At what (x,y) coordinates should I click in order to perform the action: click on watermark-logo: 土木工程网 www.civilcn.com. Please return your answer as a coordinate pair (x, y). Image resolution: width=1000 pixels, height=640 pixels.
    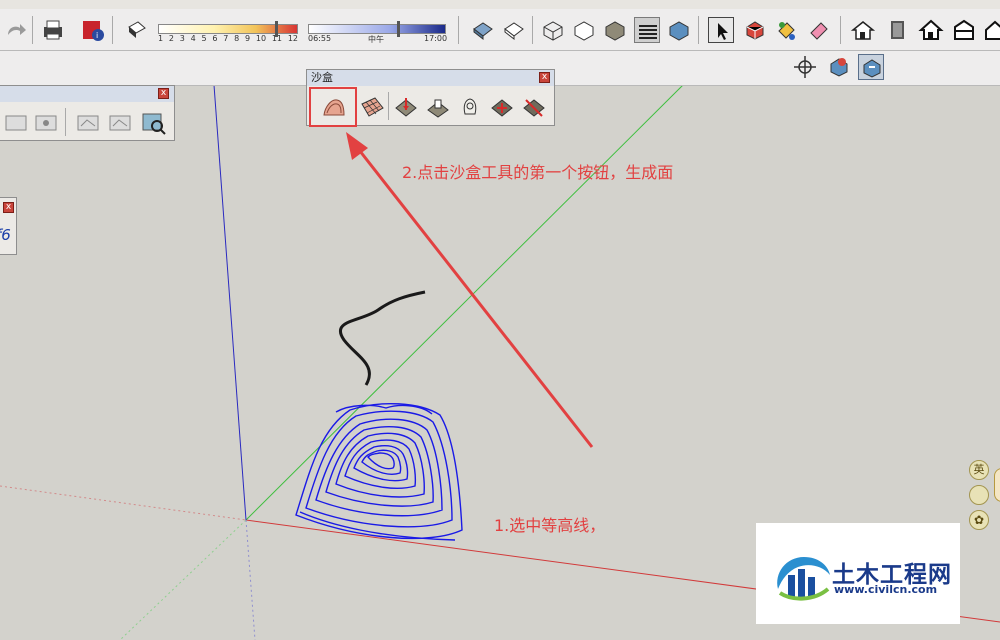
    Looking at the image, I should click on (858, 573).